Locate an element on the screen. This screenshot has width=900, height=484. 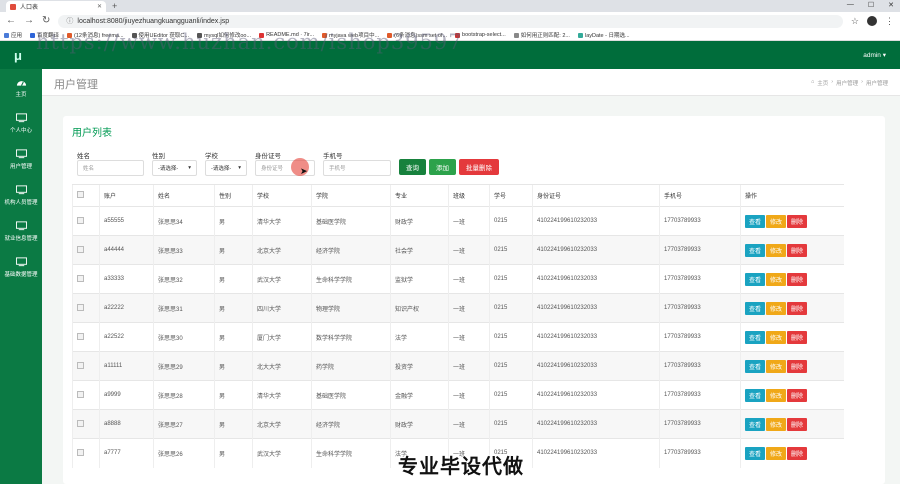
id-number-label: 身份证号 is located at coordinates (268, 156).